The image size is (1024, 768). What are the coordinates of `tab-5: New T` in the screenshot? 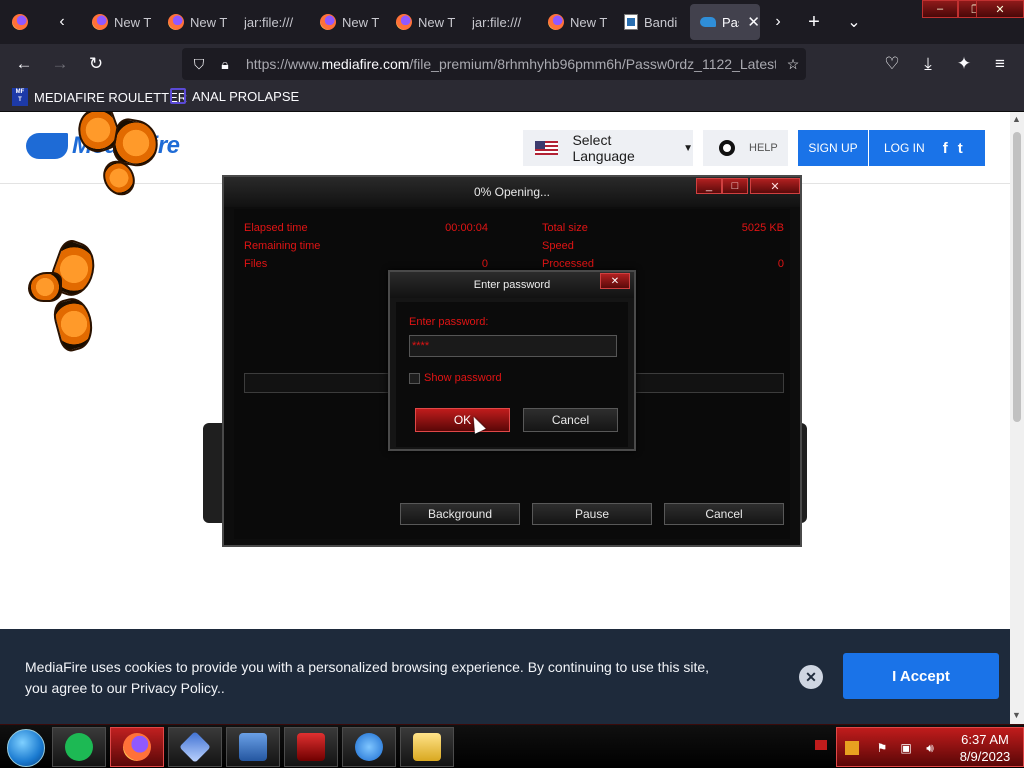 It's located at (423, 22).